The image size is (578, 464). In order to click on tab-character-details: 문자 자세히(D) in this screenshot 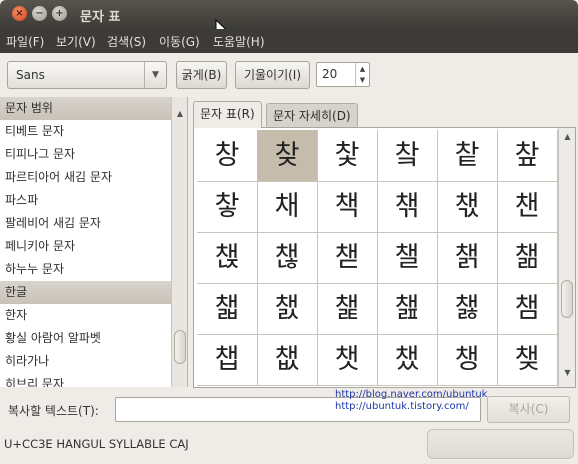, I will do `click(312, 115)`.